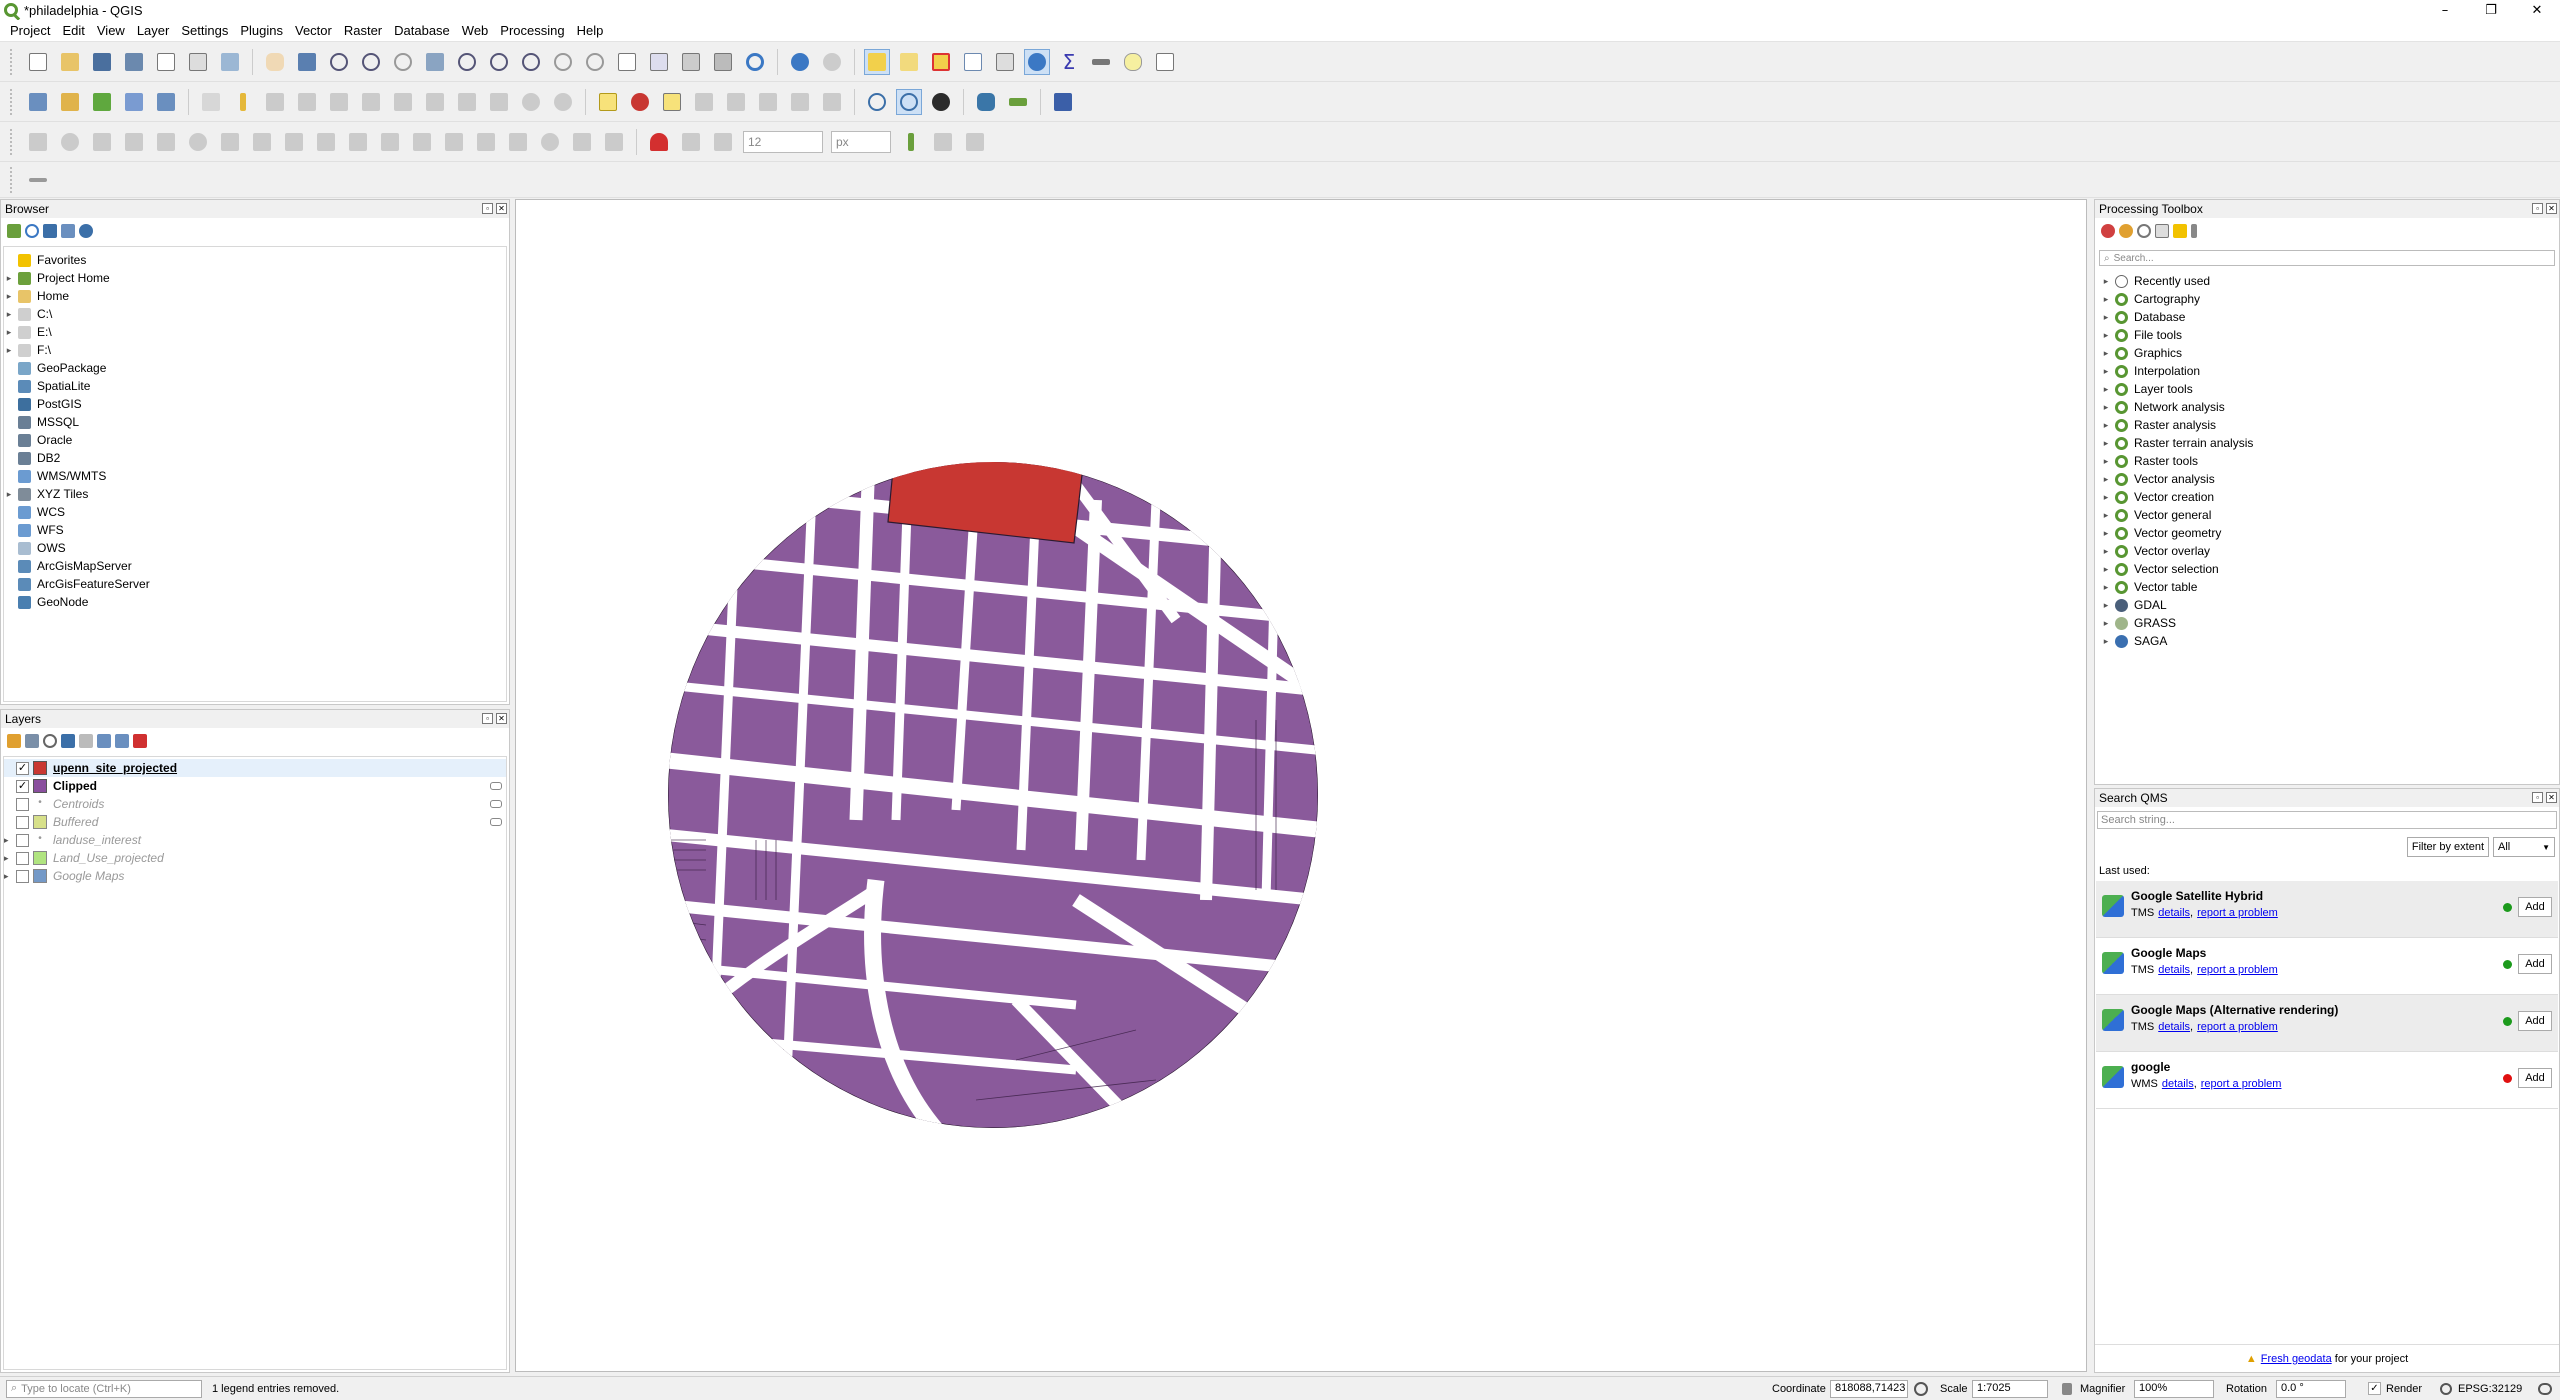 The width and height of the screenshot is (2560, 1400). I want to click on browser-item: SpatiaLite, so click(255, 386).